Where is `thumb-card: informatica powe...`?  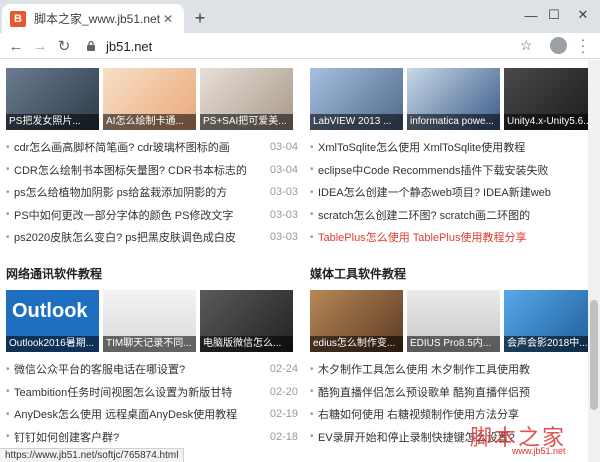
thumb-card: informatica powe... is located at coordinates (453, 99).